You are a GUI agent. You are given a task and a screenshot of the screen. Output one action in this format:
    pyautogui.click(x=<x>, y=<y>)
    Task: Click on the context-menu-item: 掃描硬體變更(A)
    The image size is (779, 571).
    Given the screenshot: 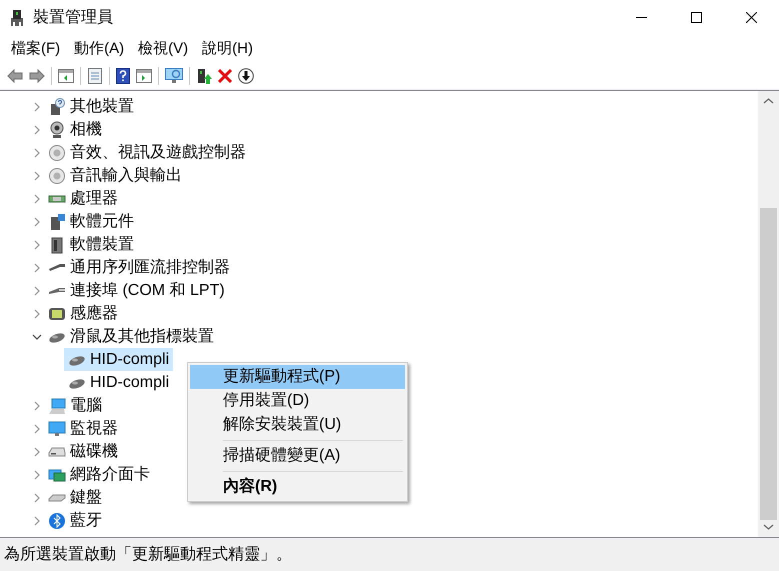 What is the action you would take?
    pyautogui.click(x=297, y=456)
    